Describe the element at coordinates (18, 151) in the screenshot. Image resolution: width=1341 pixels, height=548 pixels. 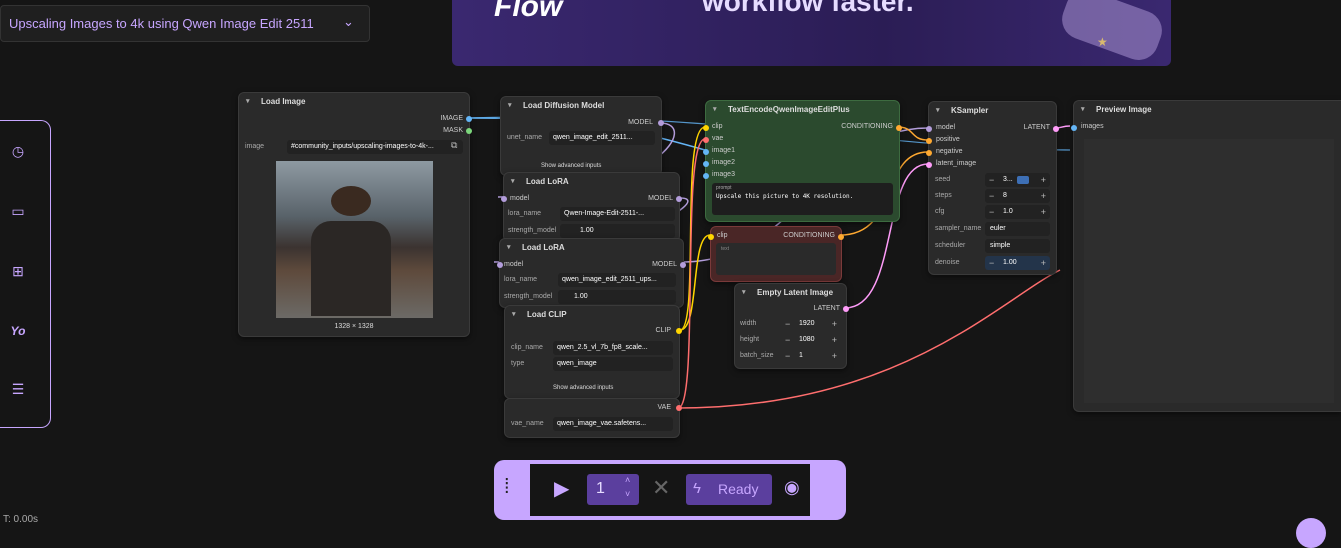
I see `clock-icon: ◷` at that location.